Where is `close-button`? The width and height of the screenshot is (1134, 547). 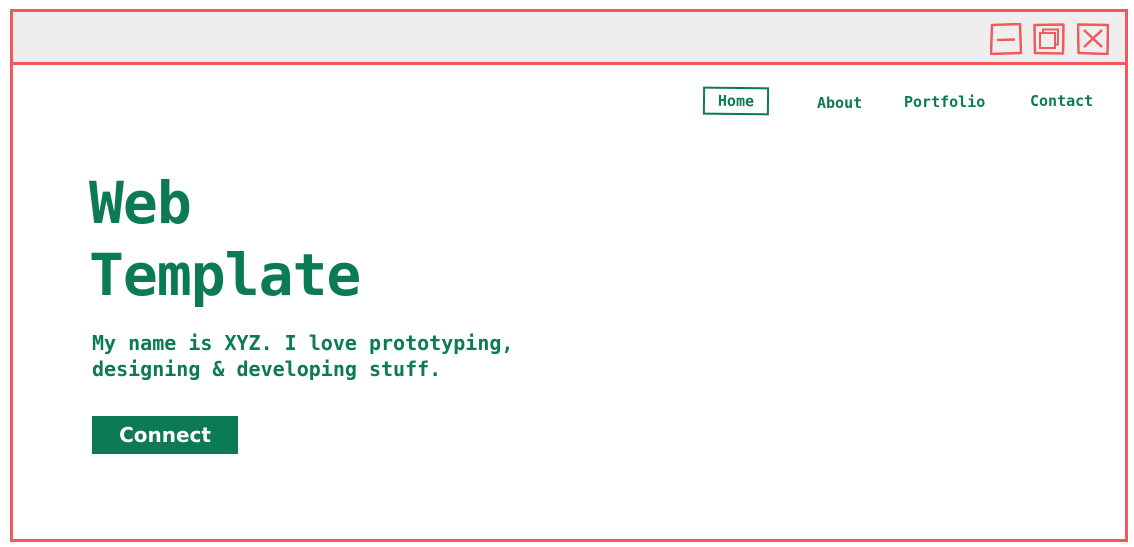 close-button is located at coordinates (1093, 39).